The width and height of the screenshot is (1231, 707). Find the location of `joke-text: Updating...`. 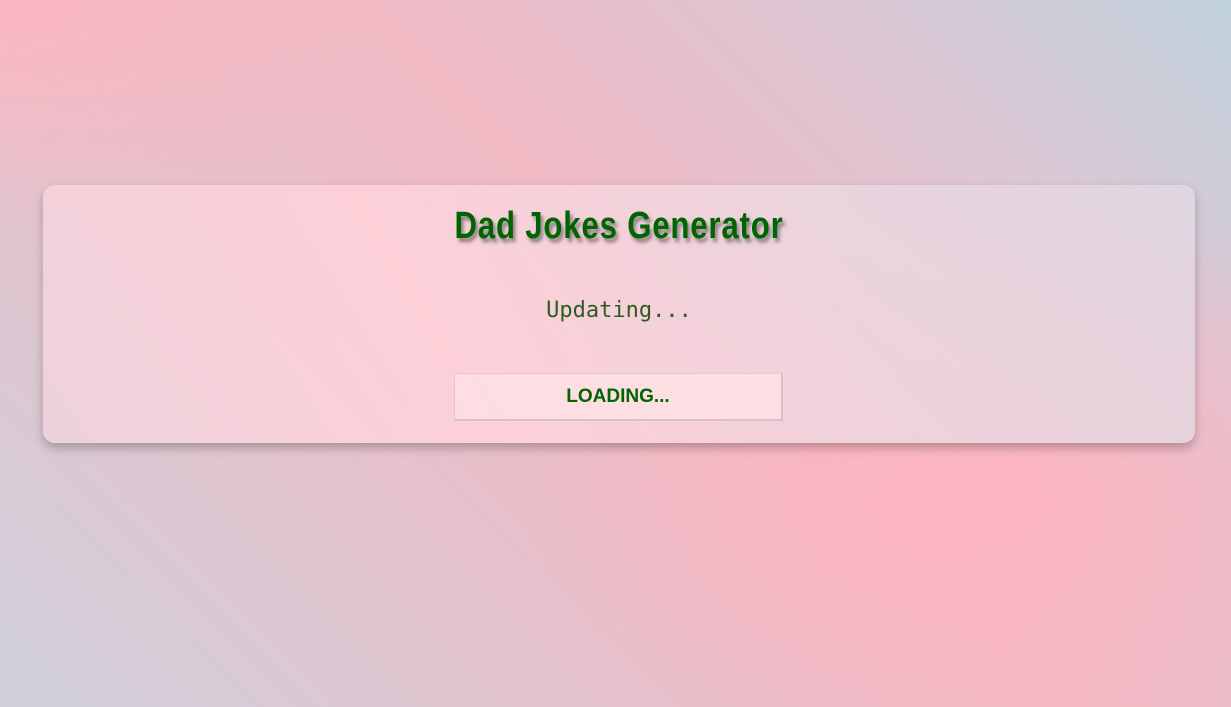

joke-text: Updating... is located at coordinates (619, 310).